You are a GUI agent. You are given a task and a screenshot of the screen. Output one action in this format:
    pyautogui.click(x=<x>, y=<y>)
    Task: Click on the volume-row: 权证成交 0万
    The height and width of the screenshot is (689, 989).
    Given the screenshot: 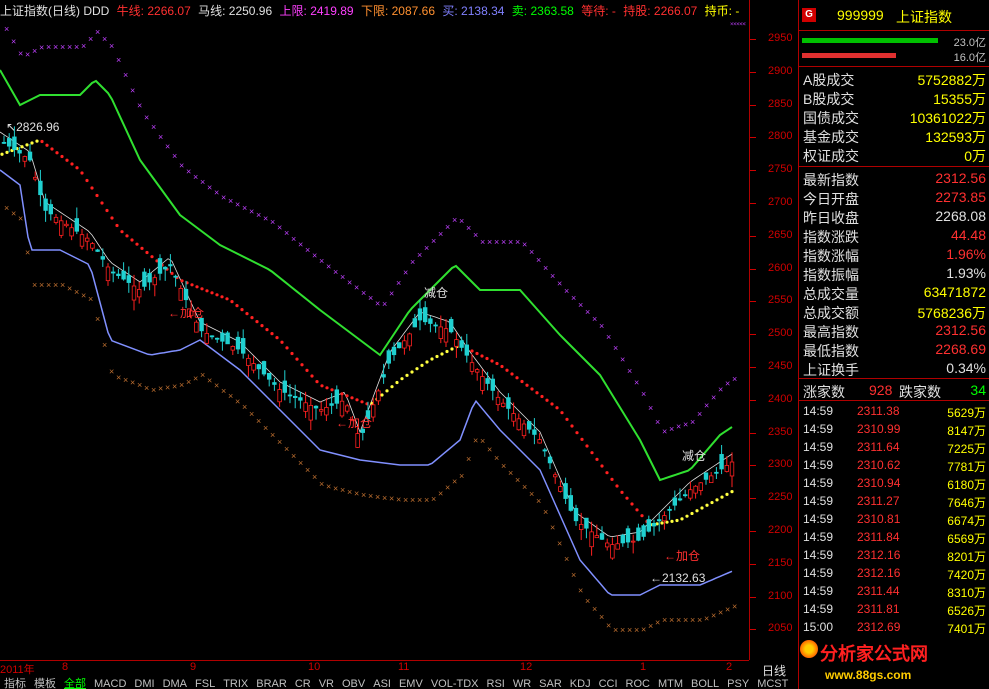 What is the action you would take?
    pyautogui.click(x=894, y=154)
    